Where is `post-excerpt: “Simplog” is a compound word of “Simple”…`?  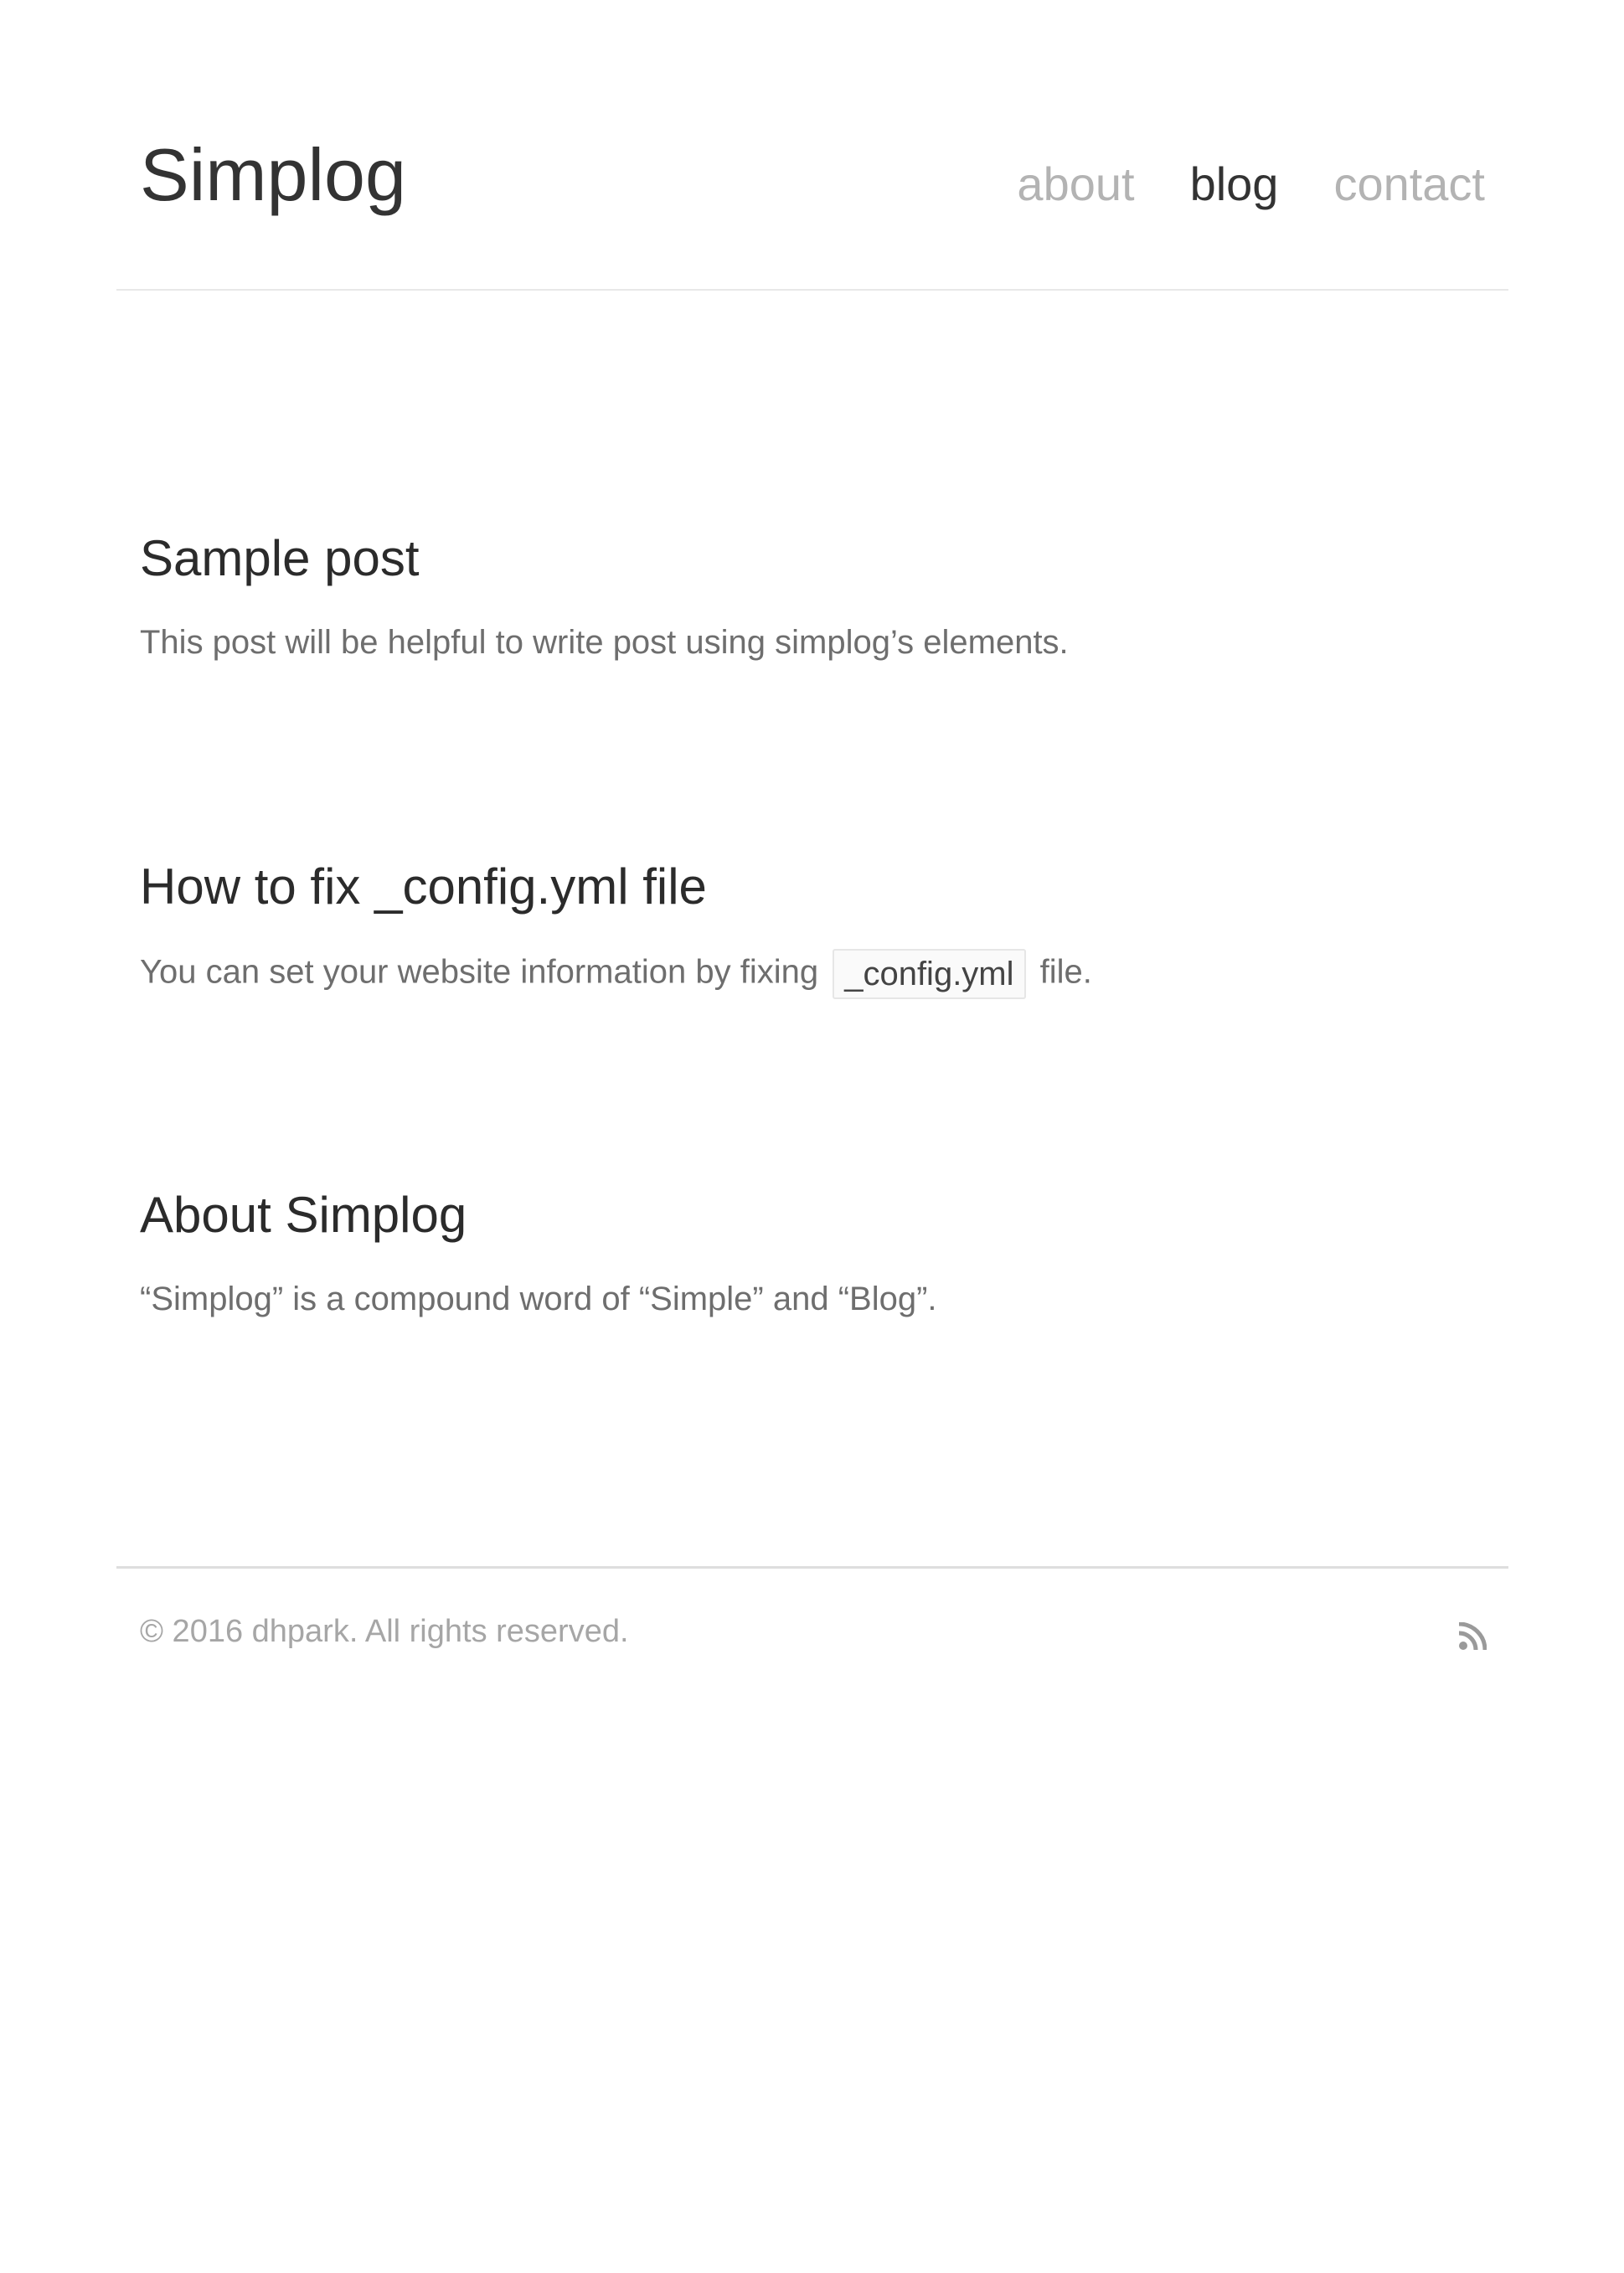 post-excerpt: “Simplog” is a compound word of “Simple”… is located at coordinates (538, 1299).